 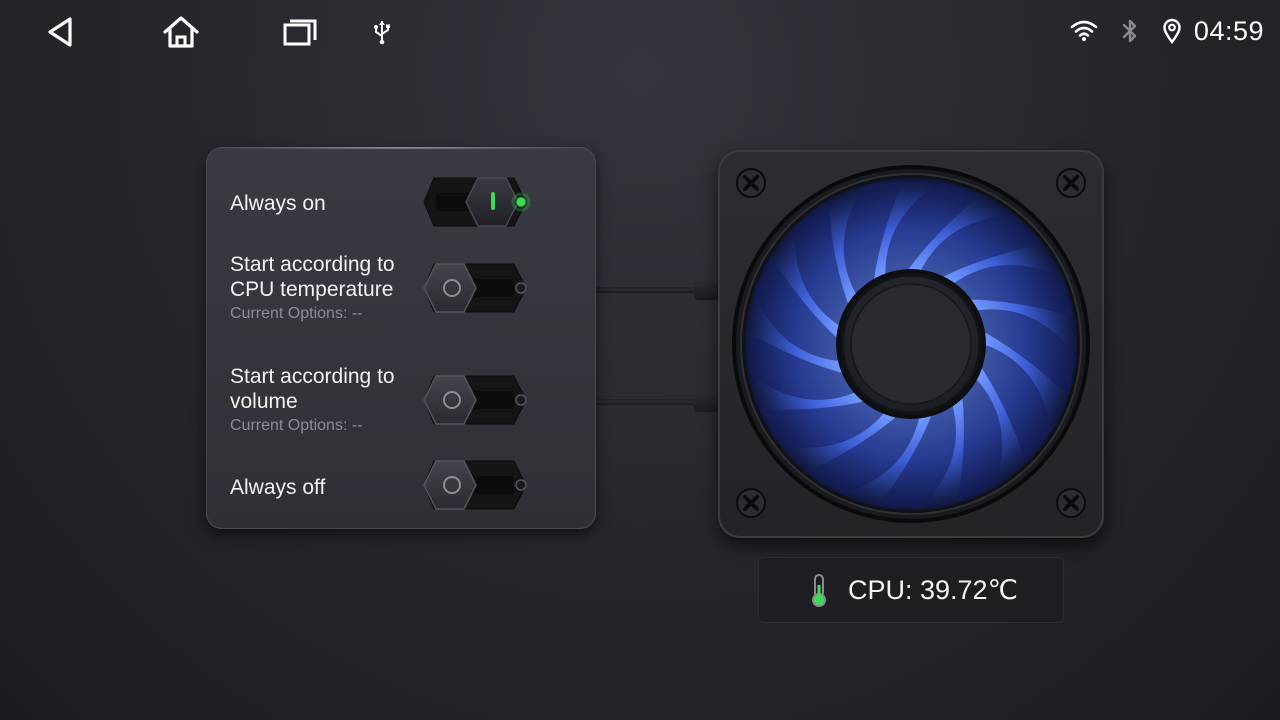 I want to click on bluetooth-icon, so click(x=1130, y=31).